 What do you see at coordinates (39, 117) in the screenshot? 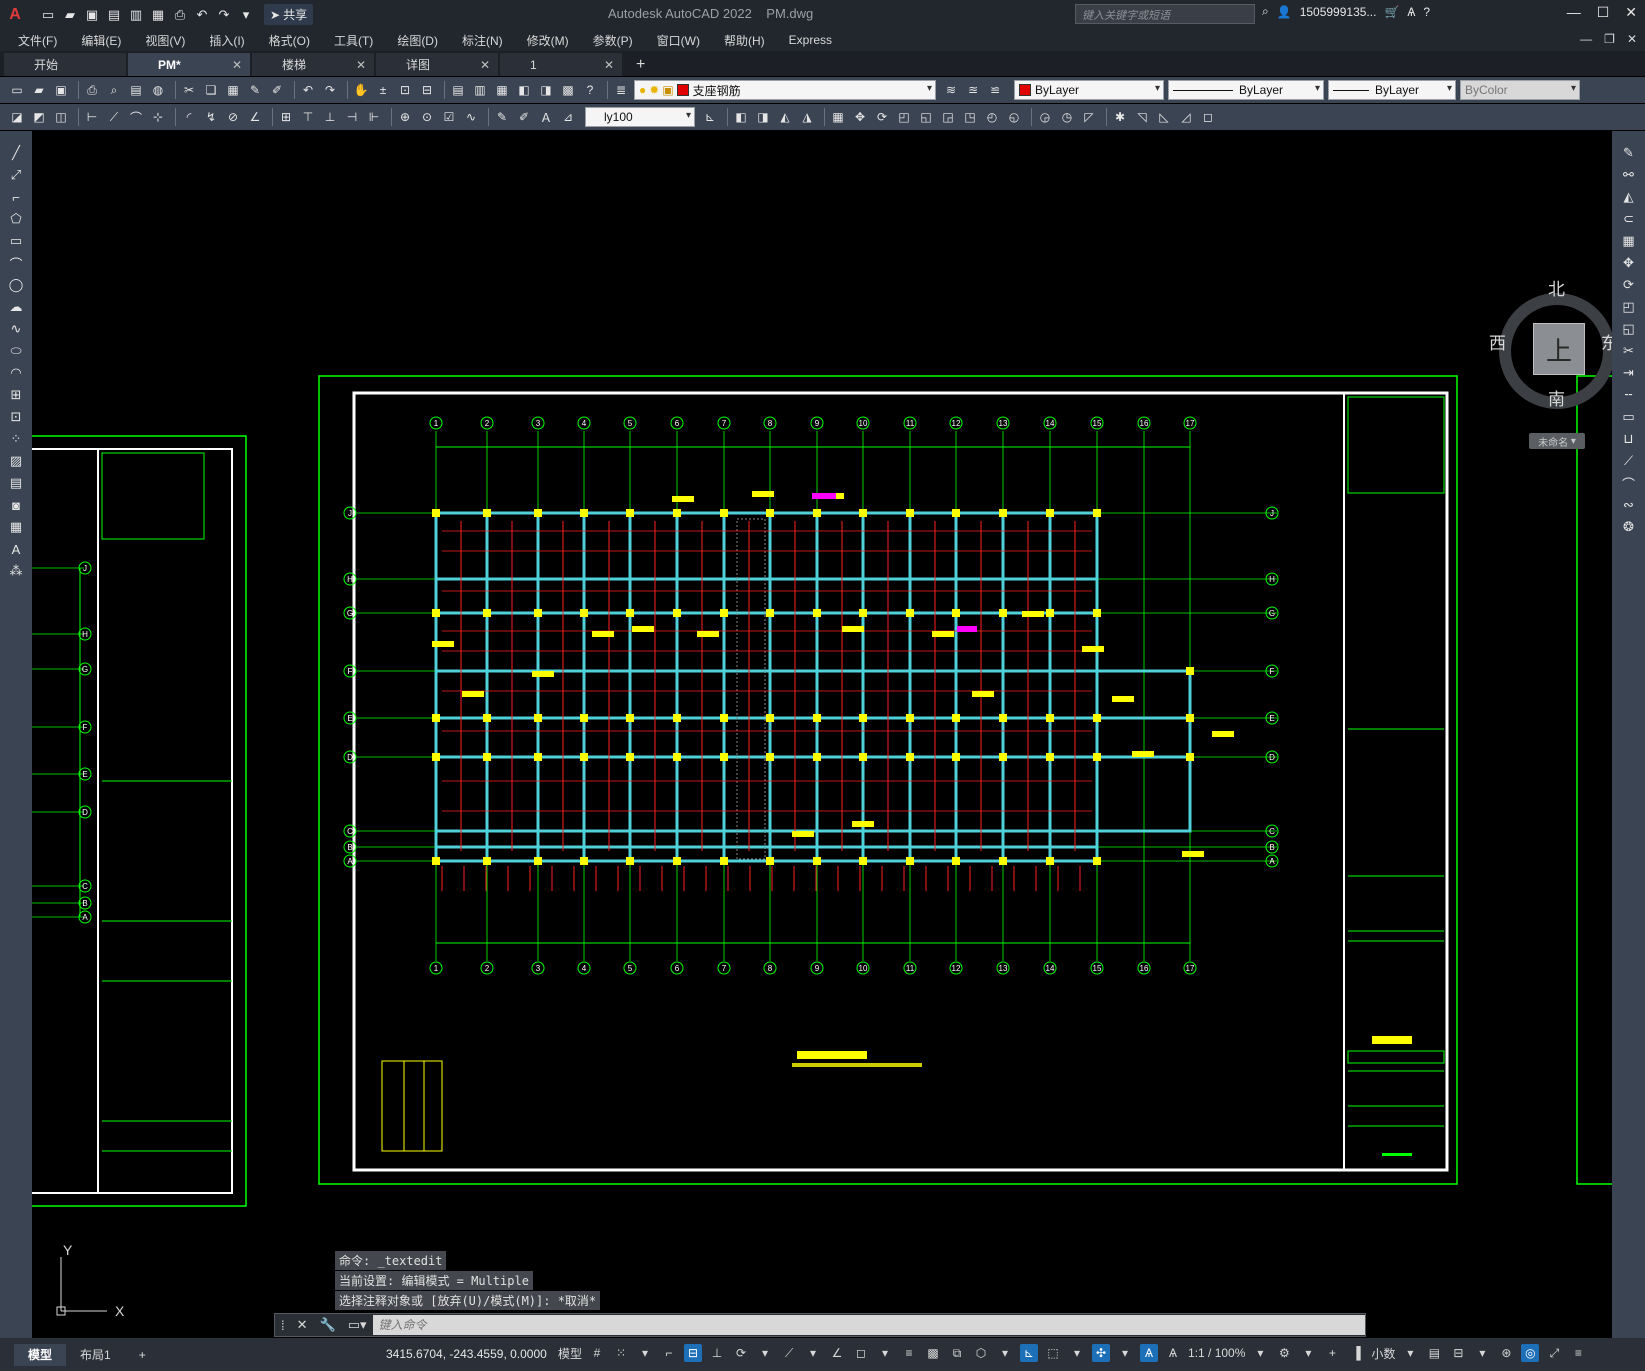
I see `layer-tool2-icon: ◩` at bounding box center [39, 117].